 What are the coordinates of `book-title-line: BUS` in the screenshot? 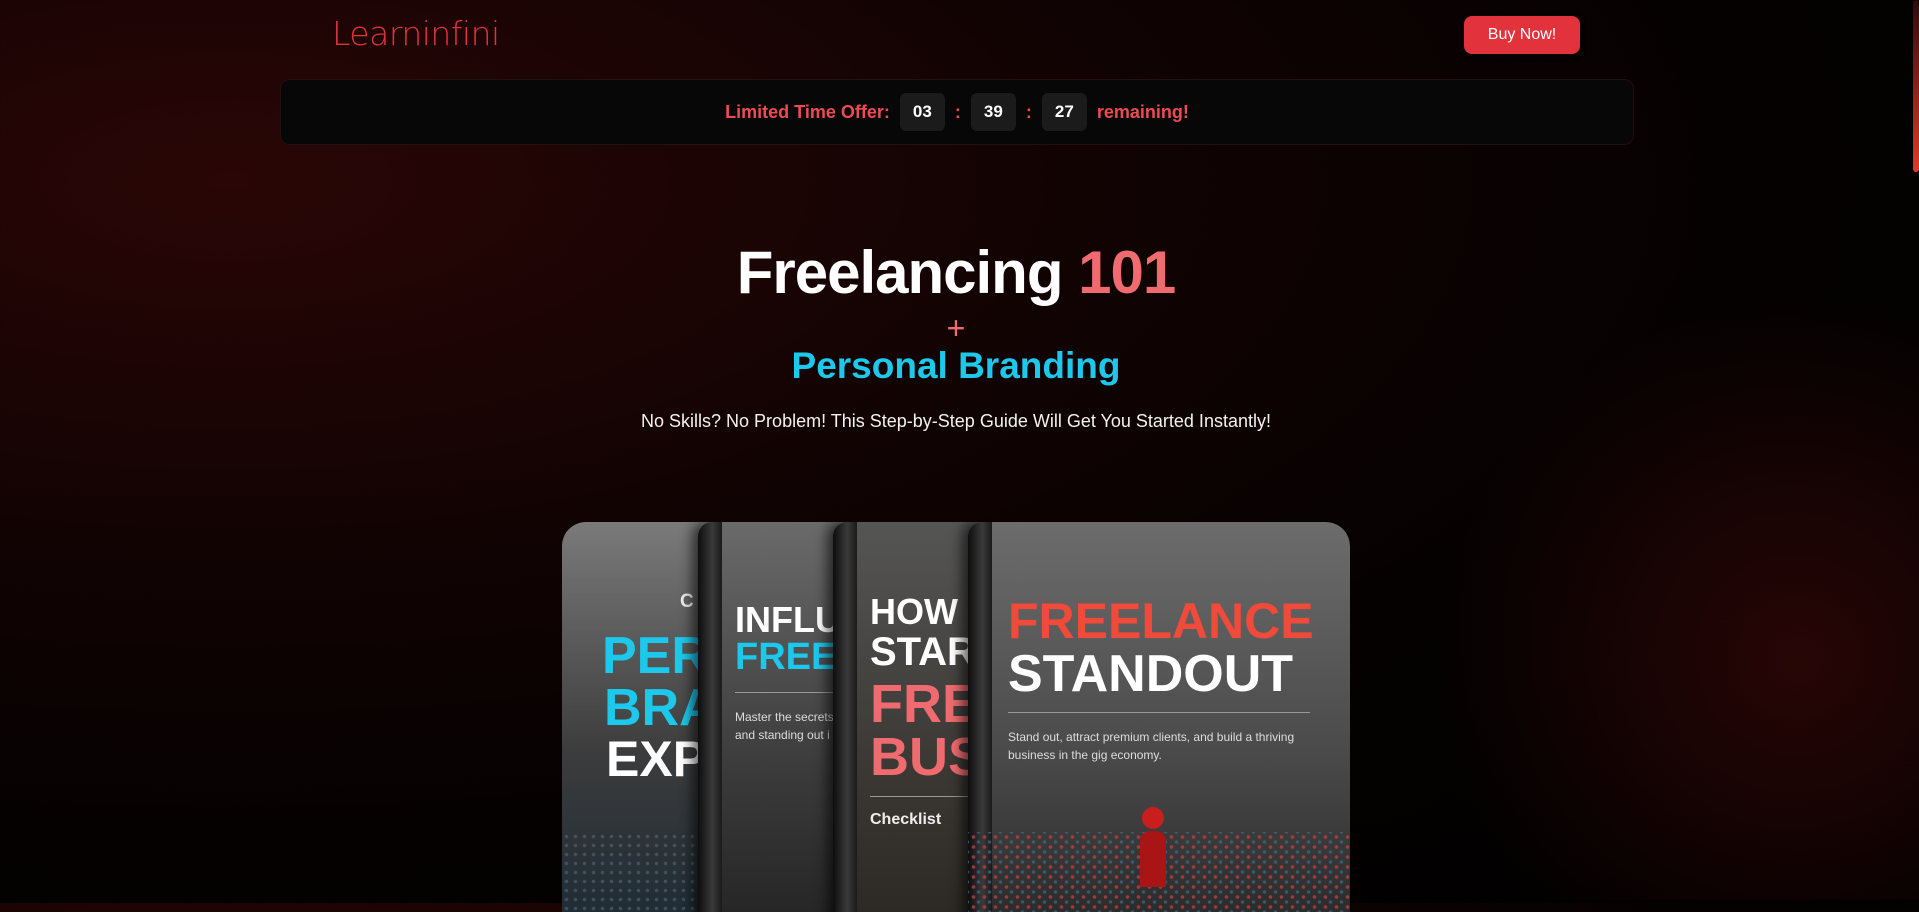 It's located at (927, 757).